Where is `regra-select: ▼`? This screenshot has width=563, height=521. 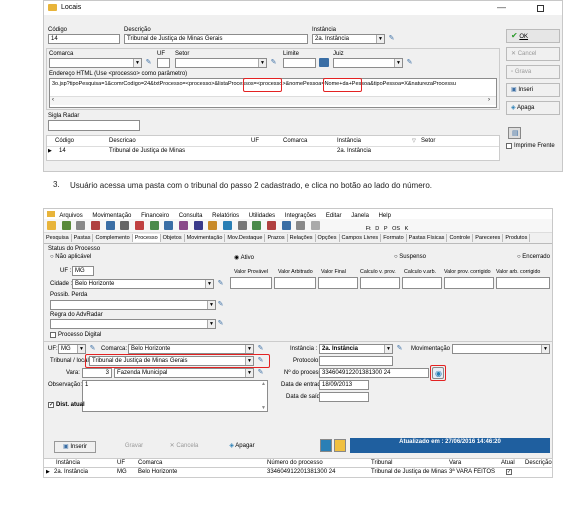
regra-select: ▼ is located at coordinates (133, 324).